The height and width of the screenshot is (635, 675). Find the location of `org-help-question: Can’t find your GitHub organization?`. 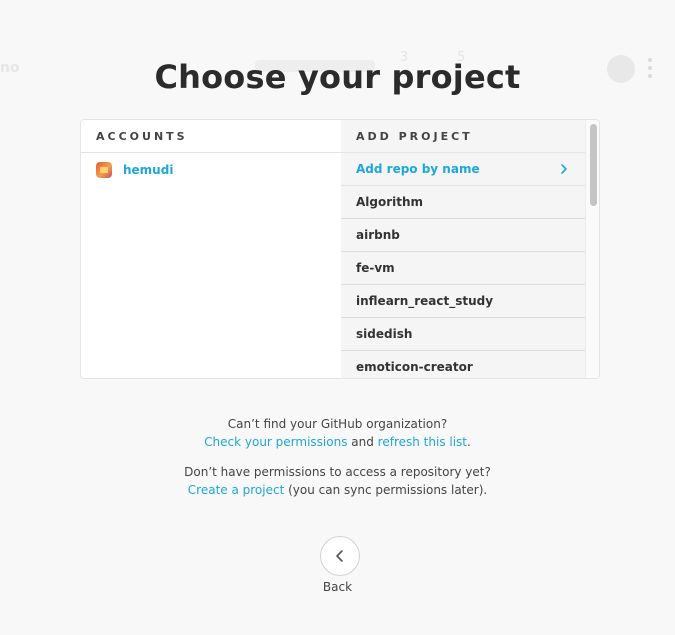

org-help-question: Can’t find your GitHub organization? is located at coordinates (337, 424).